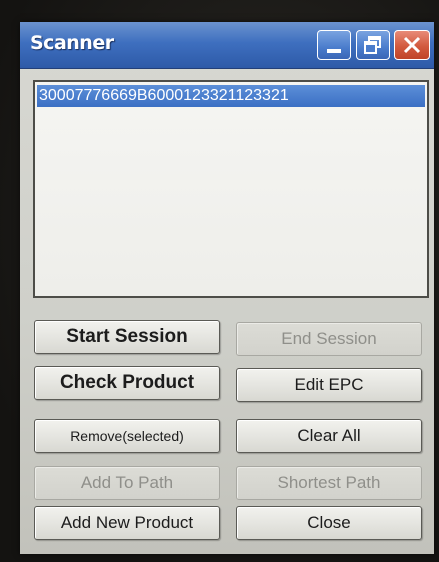 This screenshot has height=562, width=439. What do you see at coordinates (334, 45) in the screenshot?
I see `minimize-button` at bounding box center [334, 45].